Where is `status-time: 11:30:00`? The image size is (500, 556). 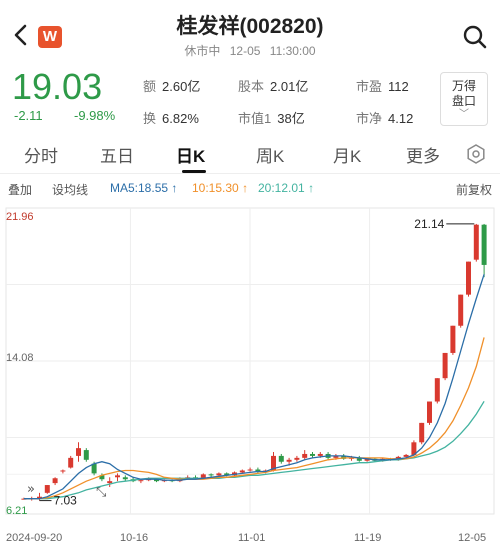 status-time: 11:30:00 is located at coordinates (292, 51).